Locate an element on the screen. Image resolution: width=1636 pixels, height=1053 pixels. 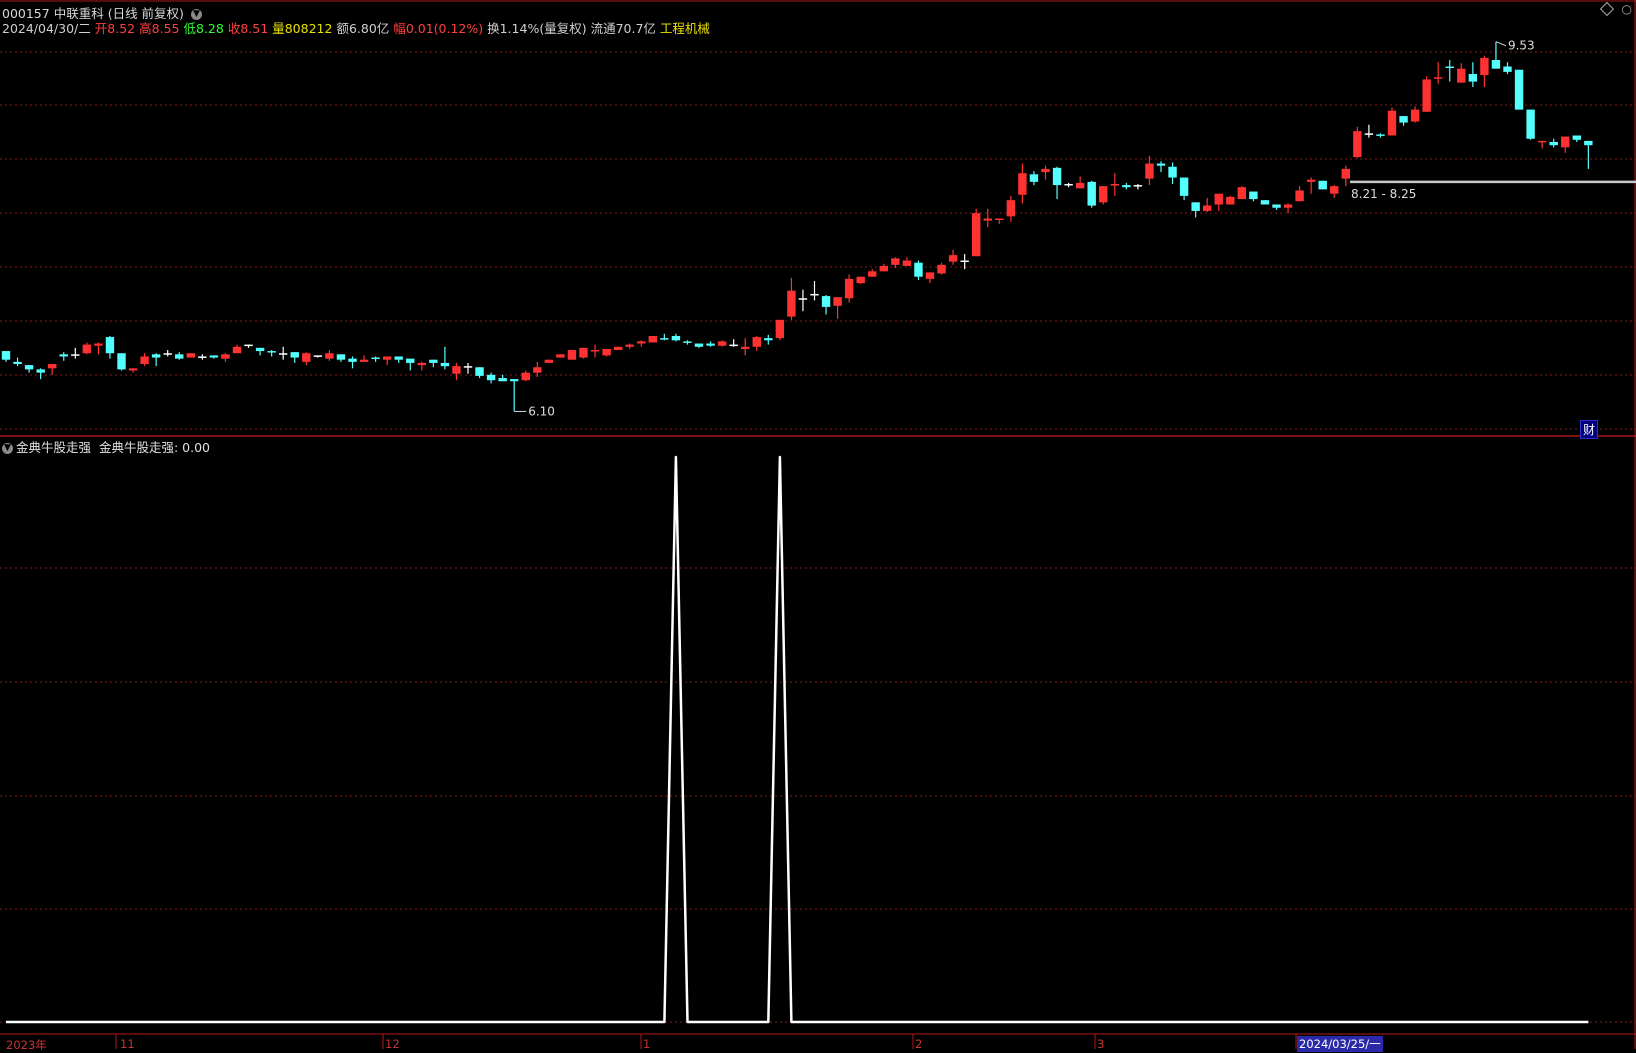
sector-link: 工程机械 is located at coordinates (685, 28).